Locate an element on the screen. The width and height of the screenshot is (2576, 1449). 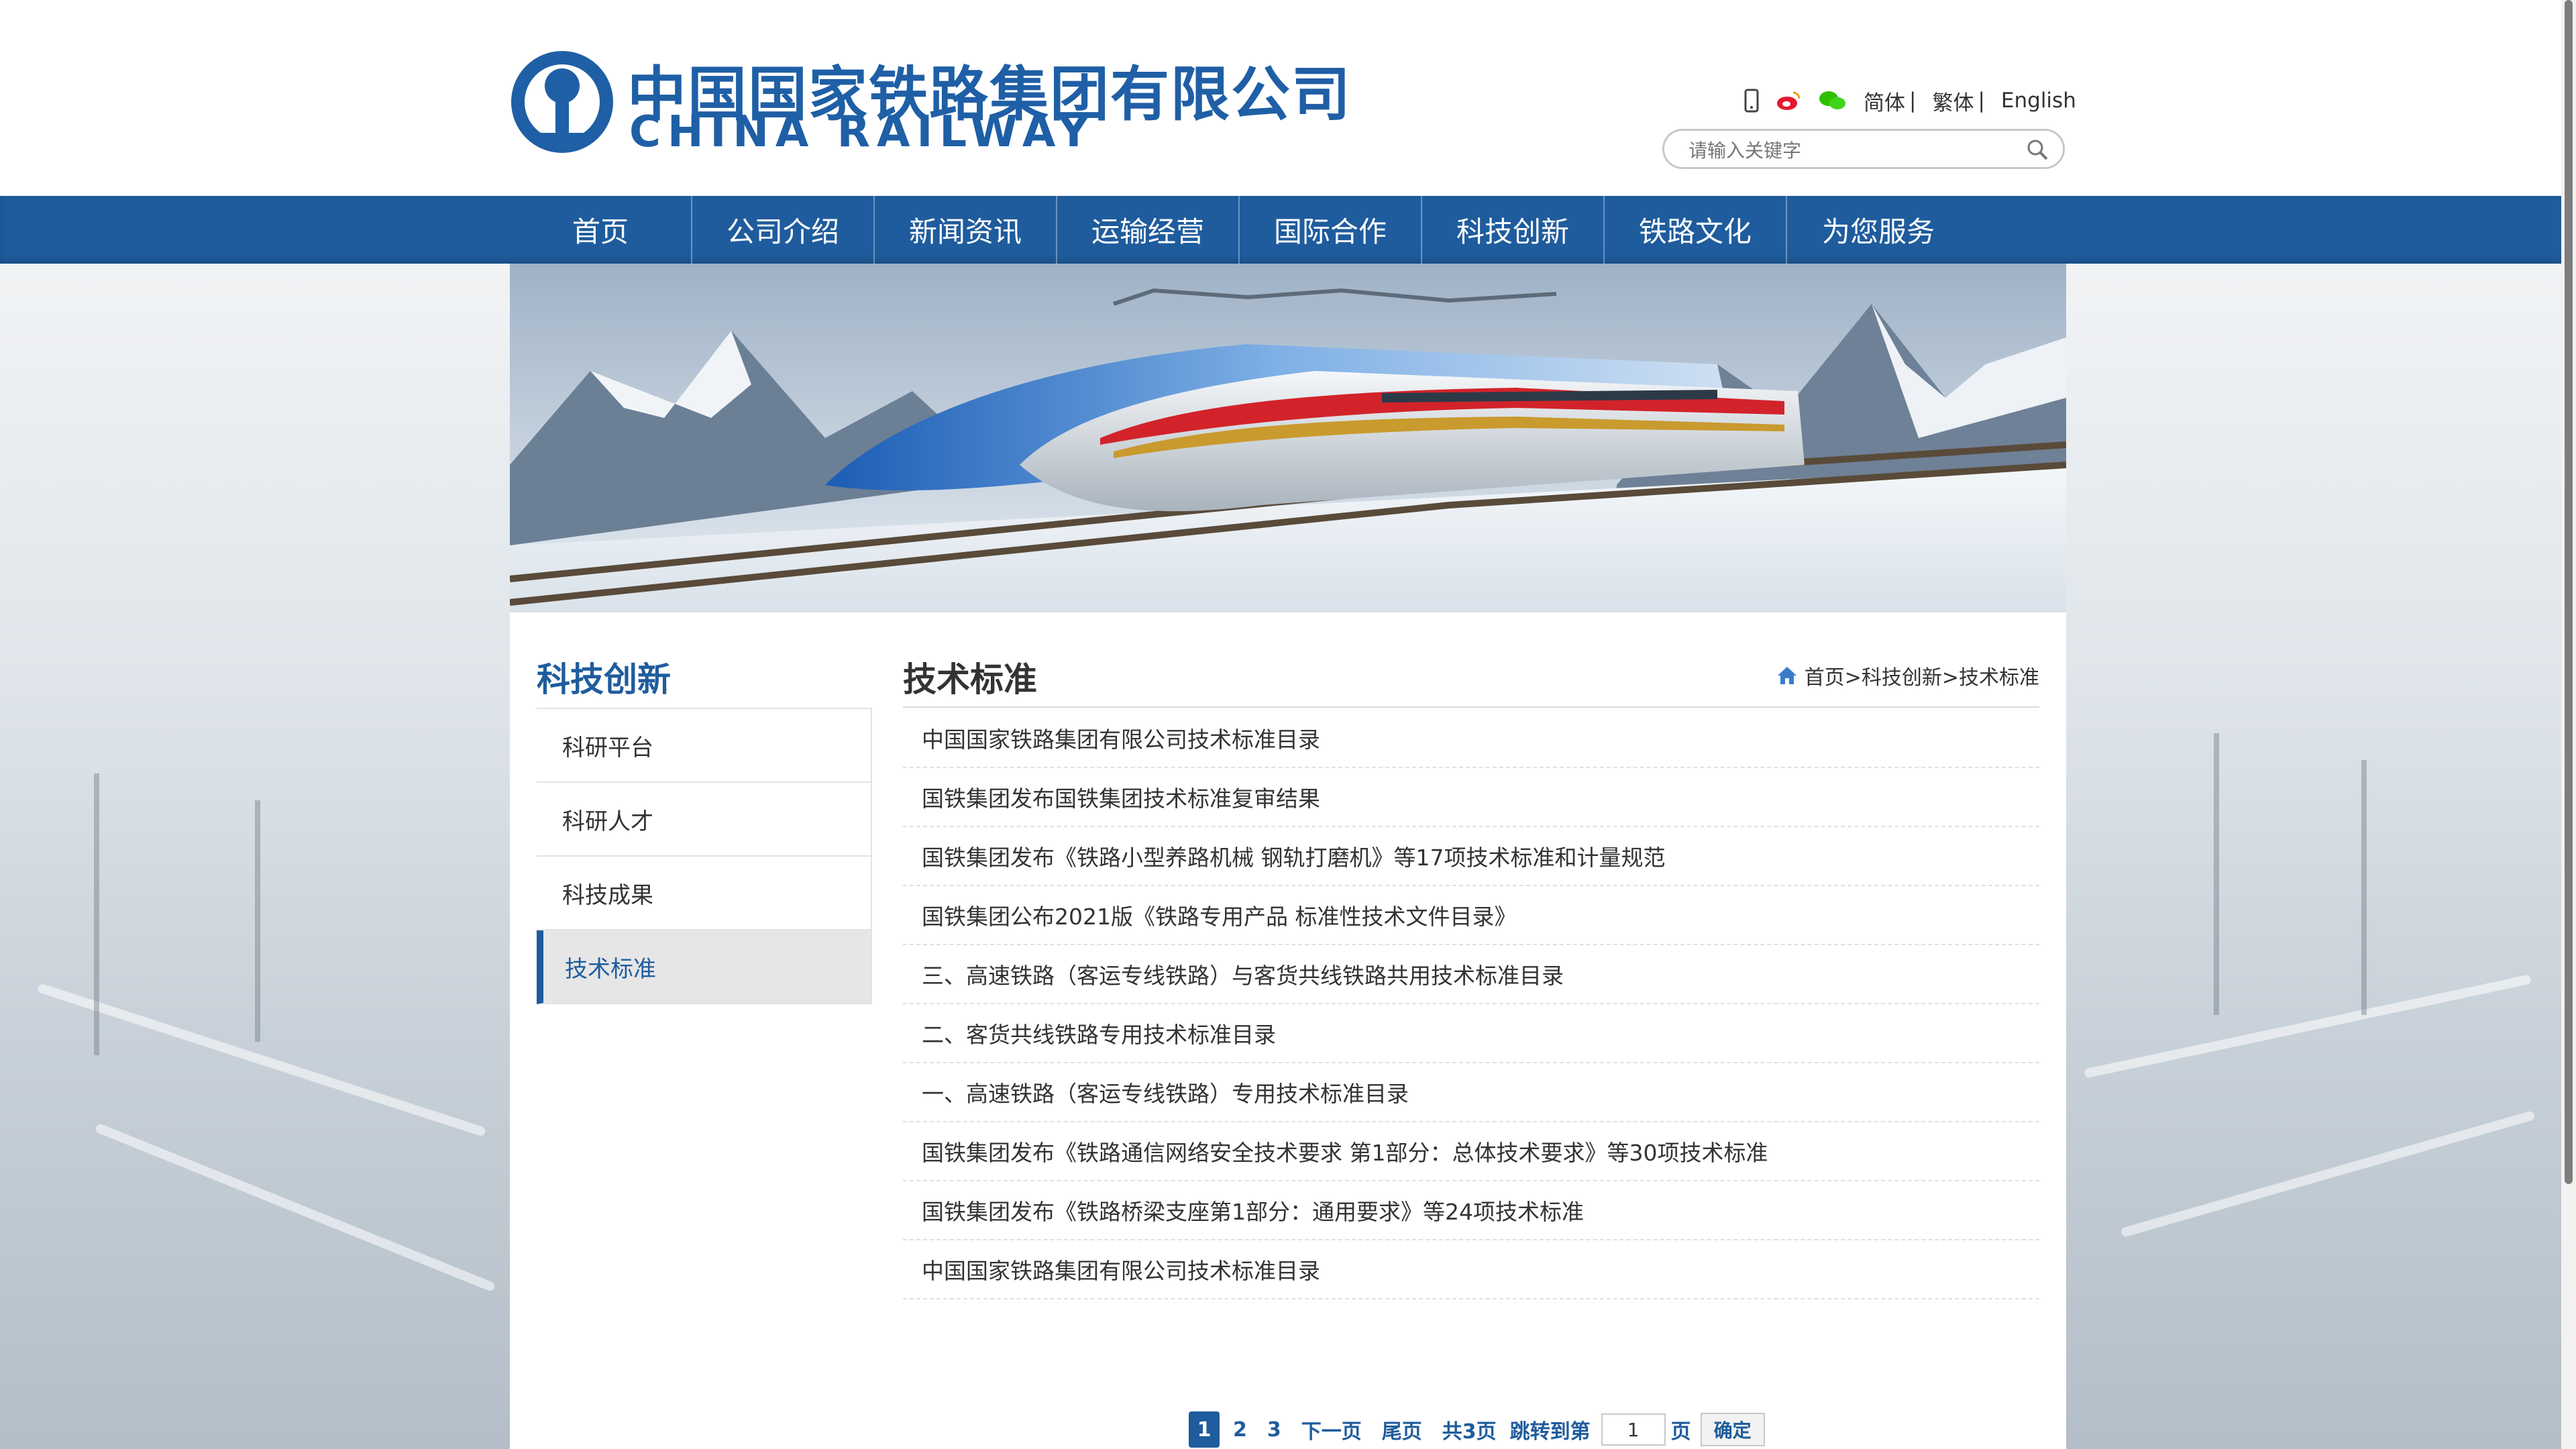
sidebar-item-technical-standards: 技术标准 is located at coordinates (704, 967).